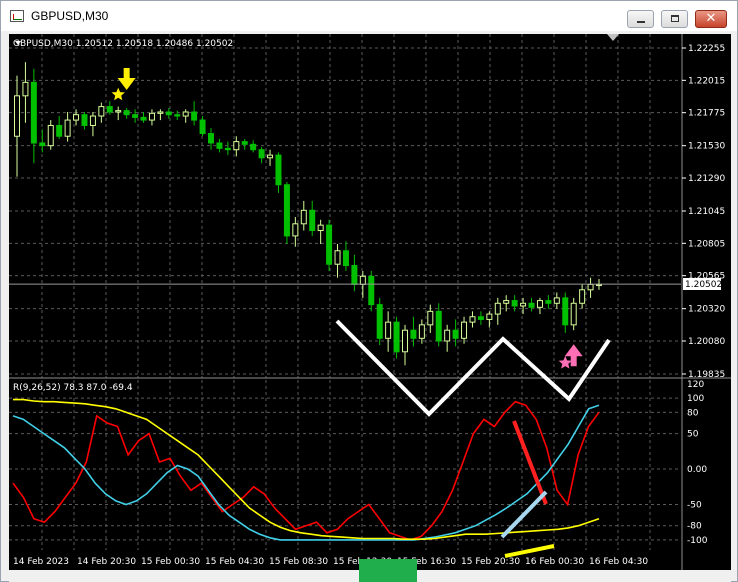 This screenshot has height=582, width=738. Describe the element at coordinates (41, 562) in the screenshot. I see `time-label: 14 Feb 2023` at that location.